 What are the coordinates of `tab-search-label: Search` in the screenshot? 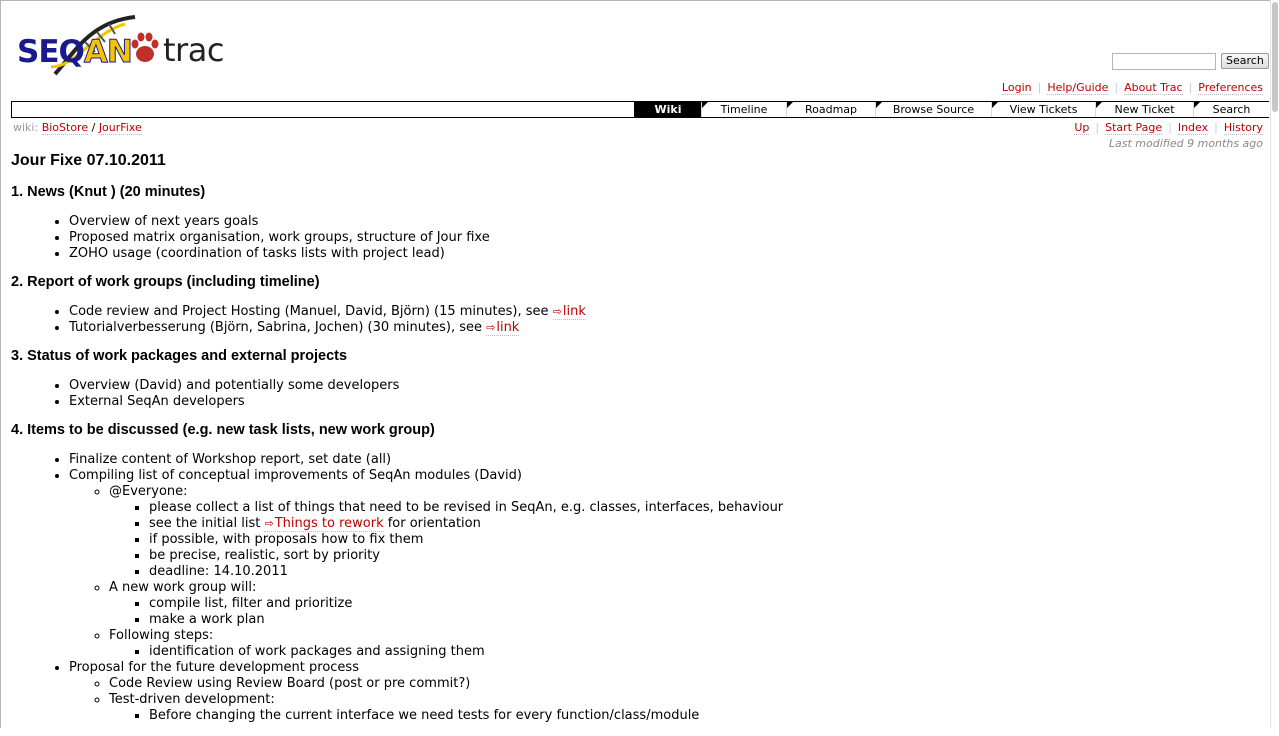 It's located at (1231, 109).